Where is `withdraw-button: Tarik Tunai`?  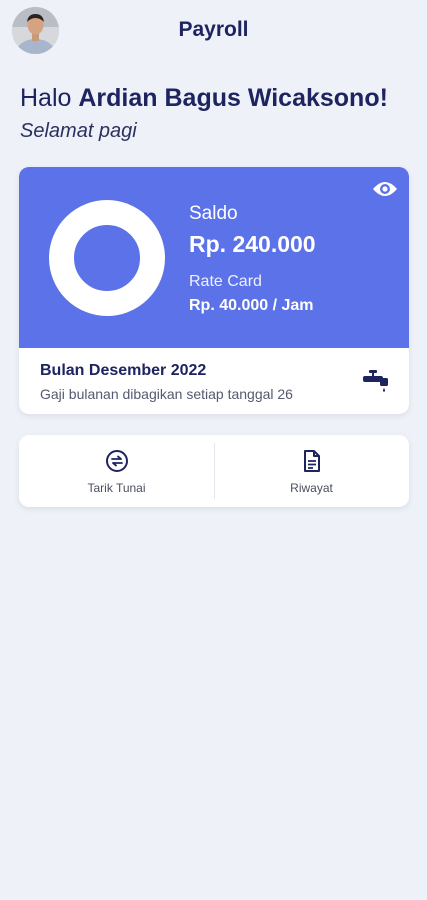
withdraw-button: Tarik Tunai is located at coordinates (116, 471).